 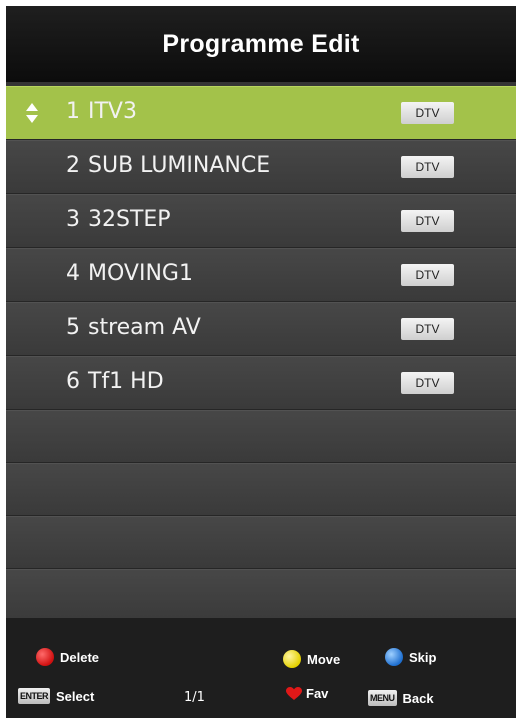 I want to click on programme-number: 3, so click(x=73, y=219).